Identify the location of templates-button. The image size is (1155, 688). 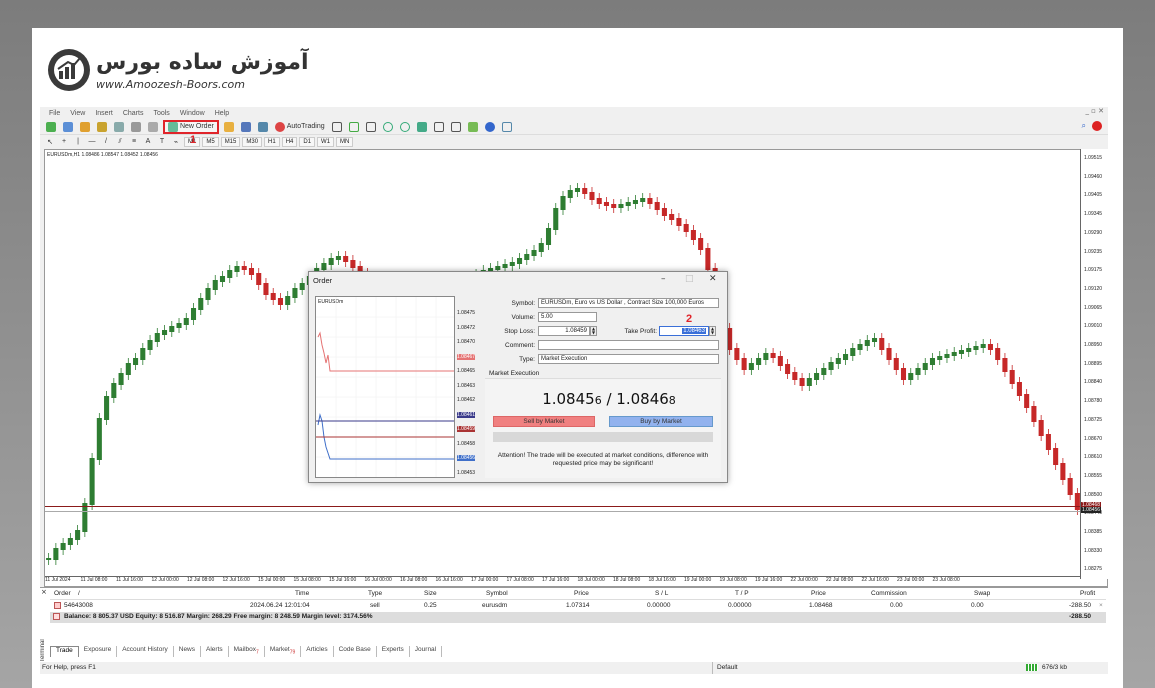
(507, 126).